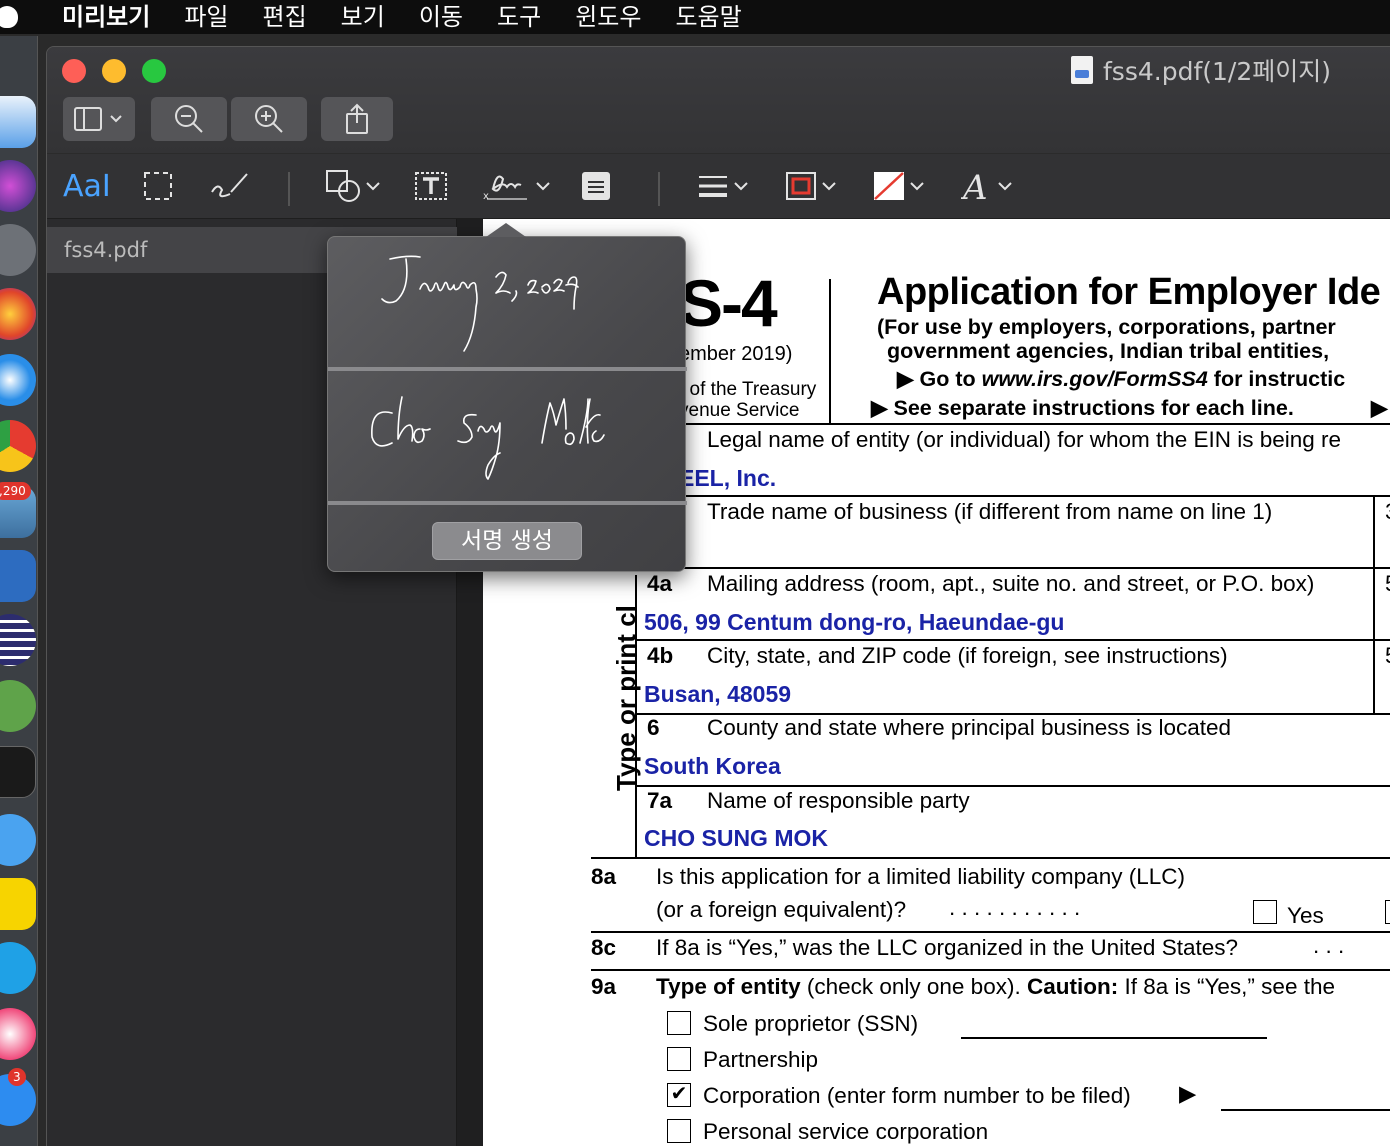  What do you see at coordinates (206, 17) in the screenshot?
I see `menu-file: 파일` at bounding box center [206, 17].